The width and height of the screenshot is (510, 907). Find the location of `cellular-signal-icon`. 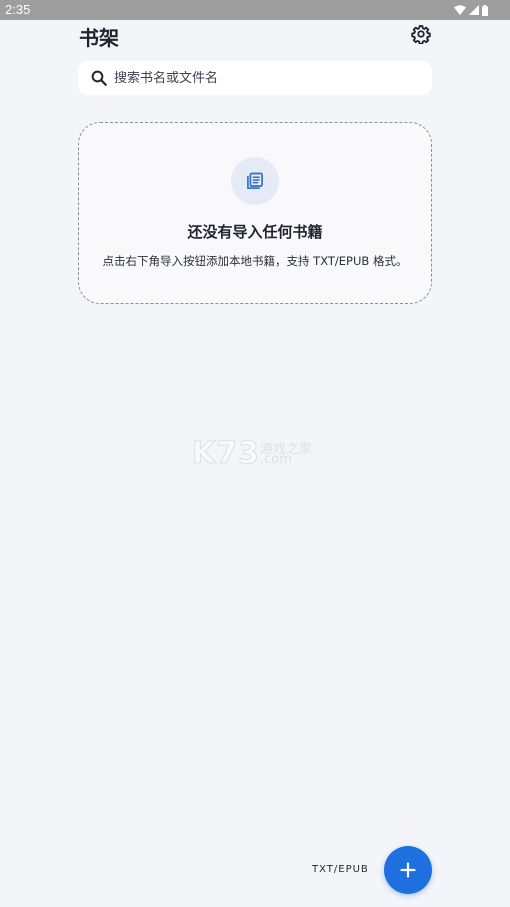

cellular-signal-icon is located at coordinates (474, 10).